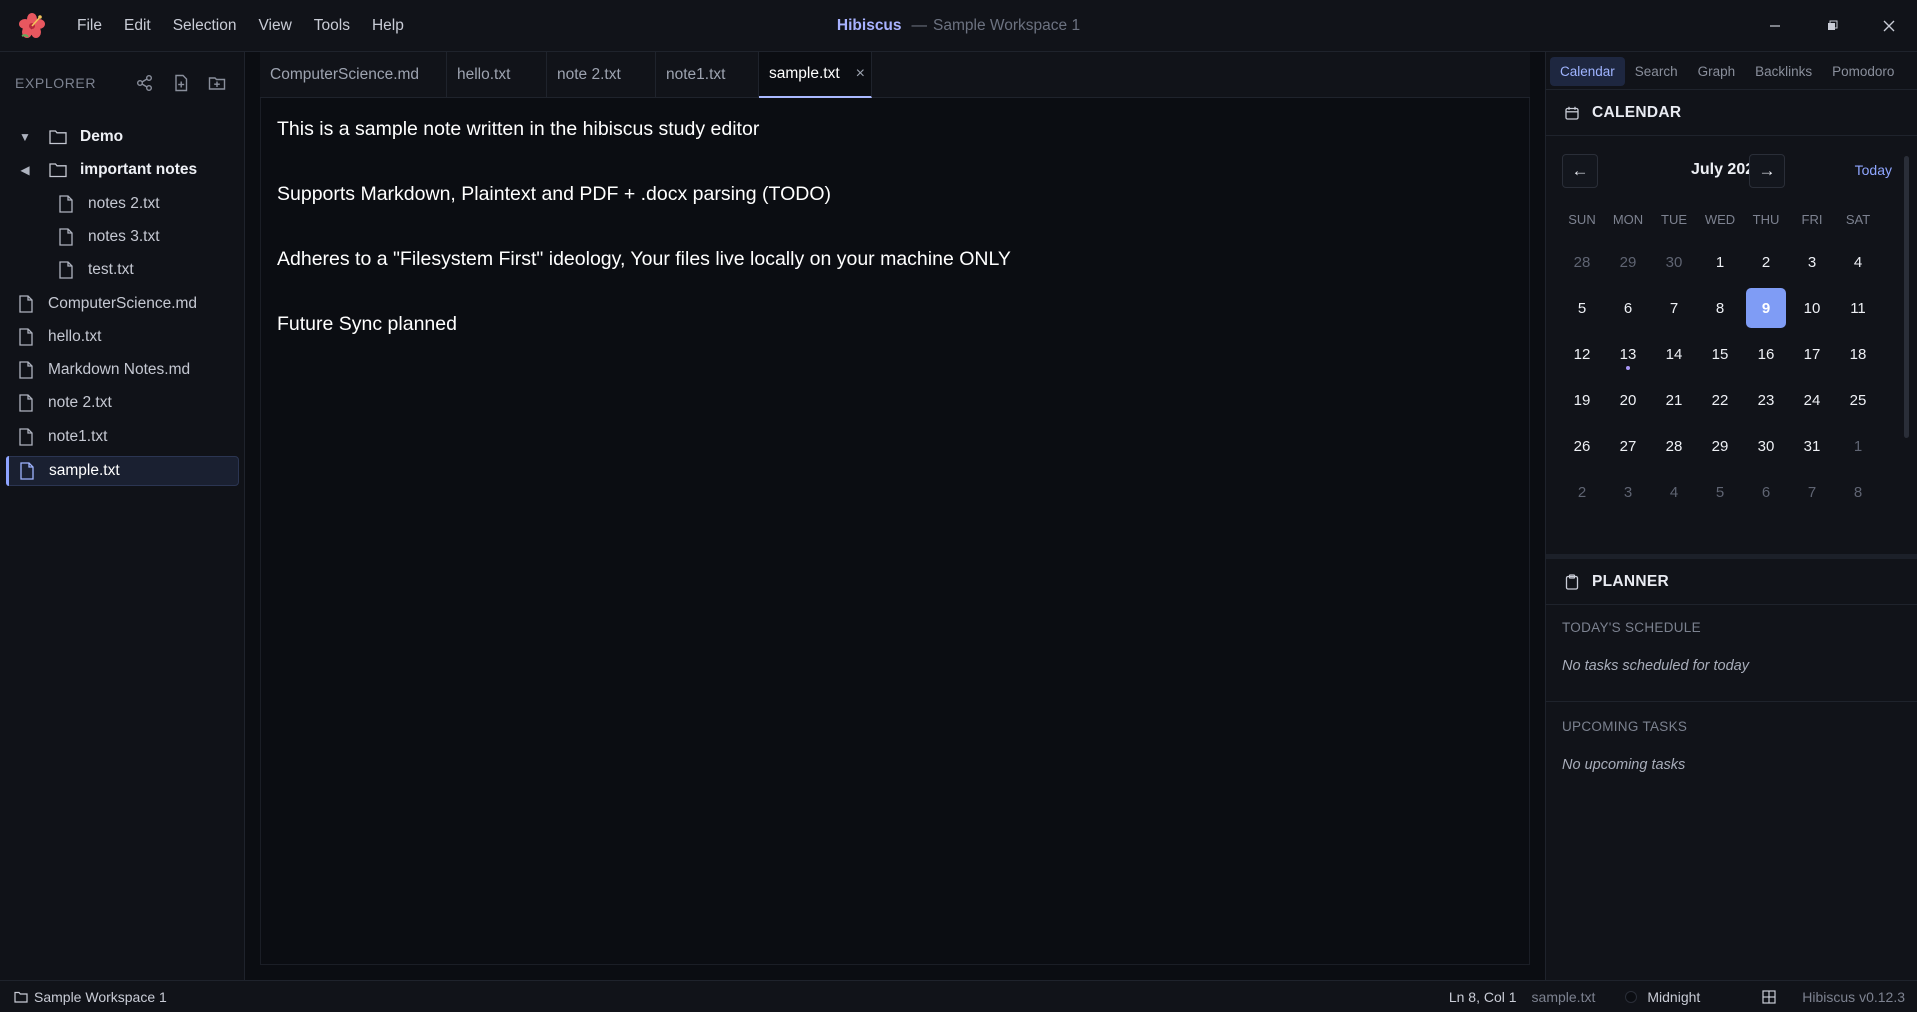 This screenshot has width=1917, height=1012. I want to click on calendar-day: 21, so click(1674, 400).